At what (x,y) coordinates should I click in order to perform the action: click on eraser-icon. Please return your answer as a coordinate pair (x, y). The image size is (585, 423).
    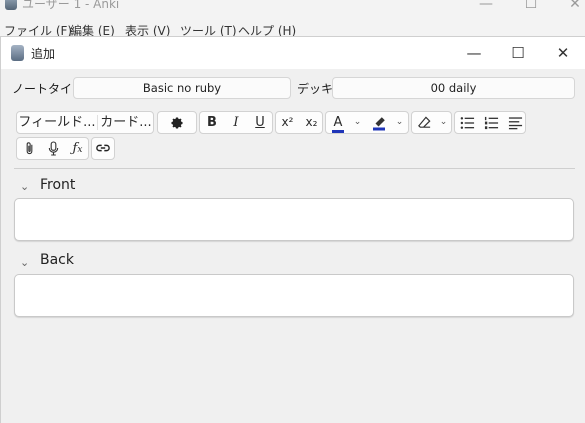
    Looking at the image, I should click on (424, 122).